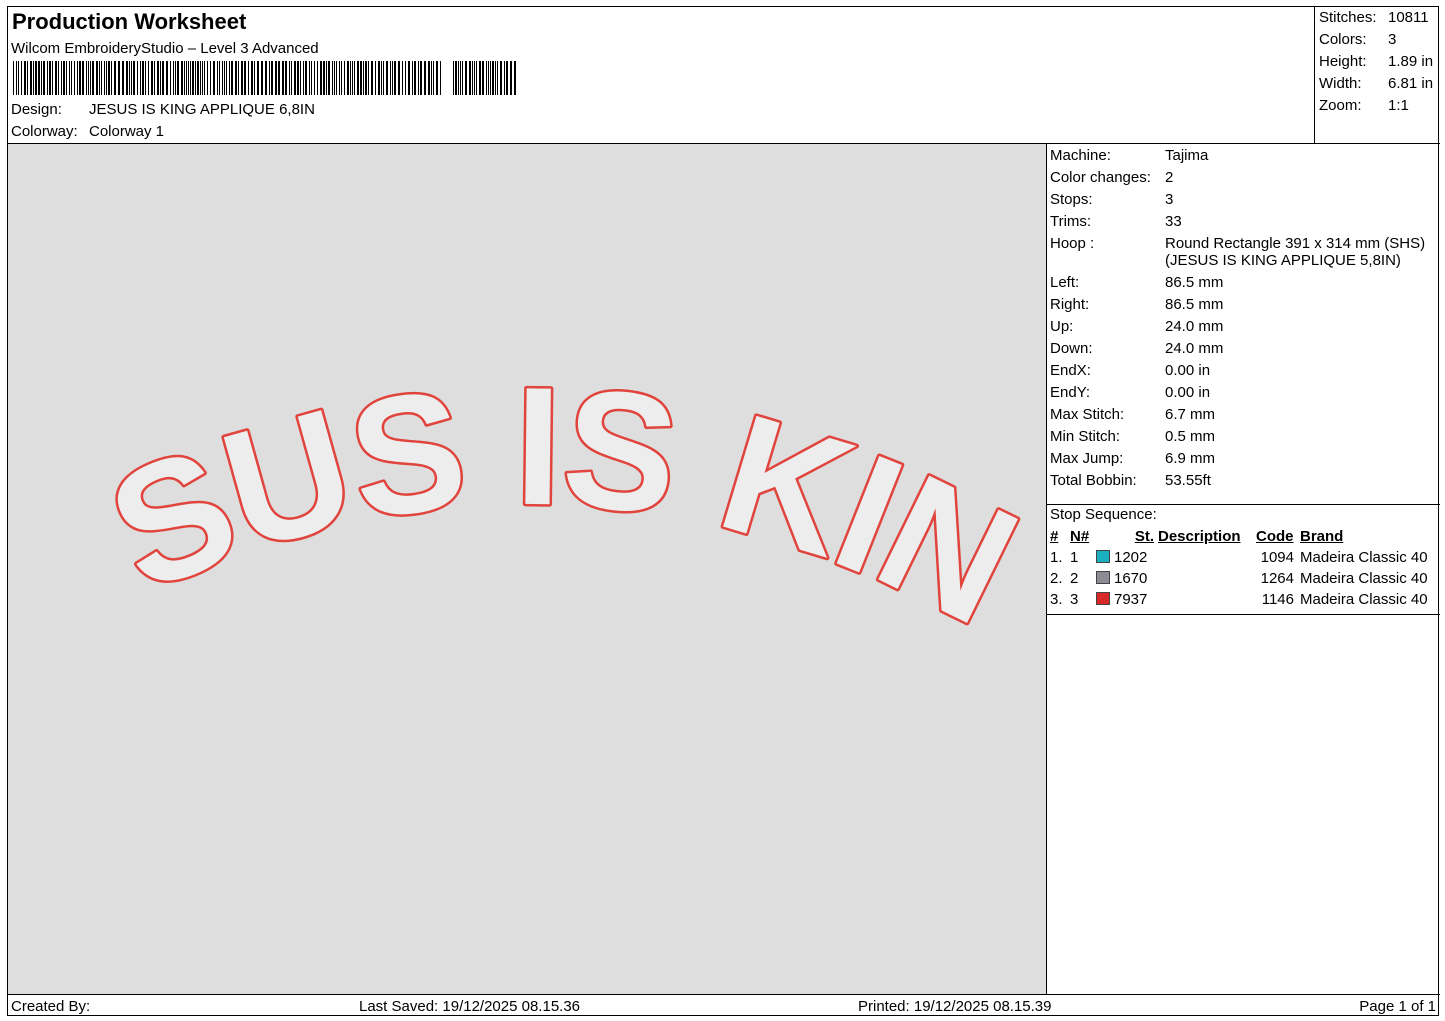  Describe the element at coordinates (1243, 349) in the screenshot. I see `info-row: Down: 24.0 mm` at that location.